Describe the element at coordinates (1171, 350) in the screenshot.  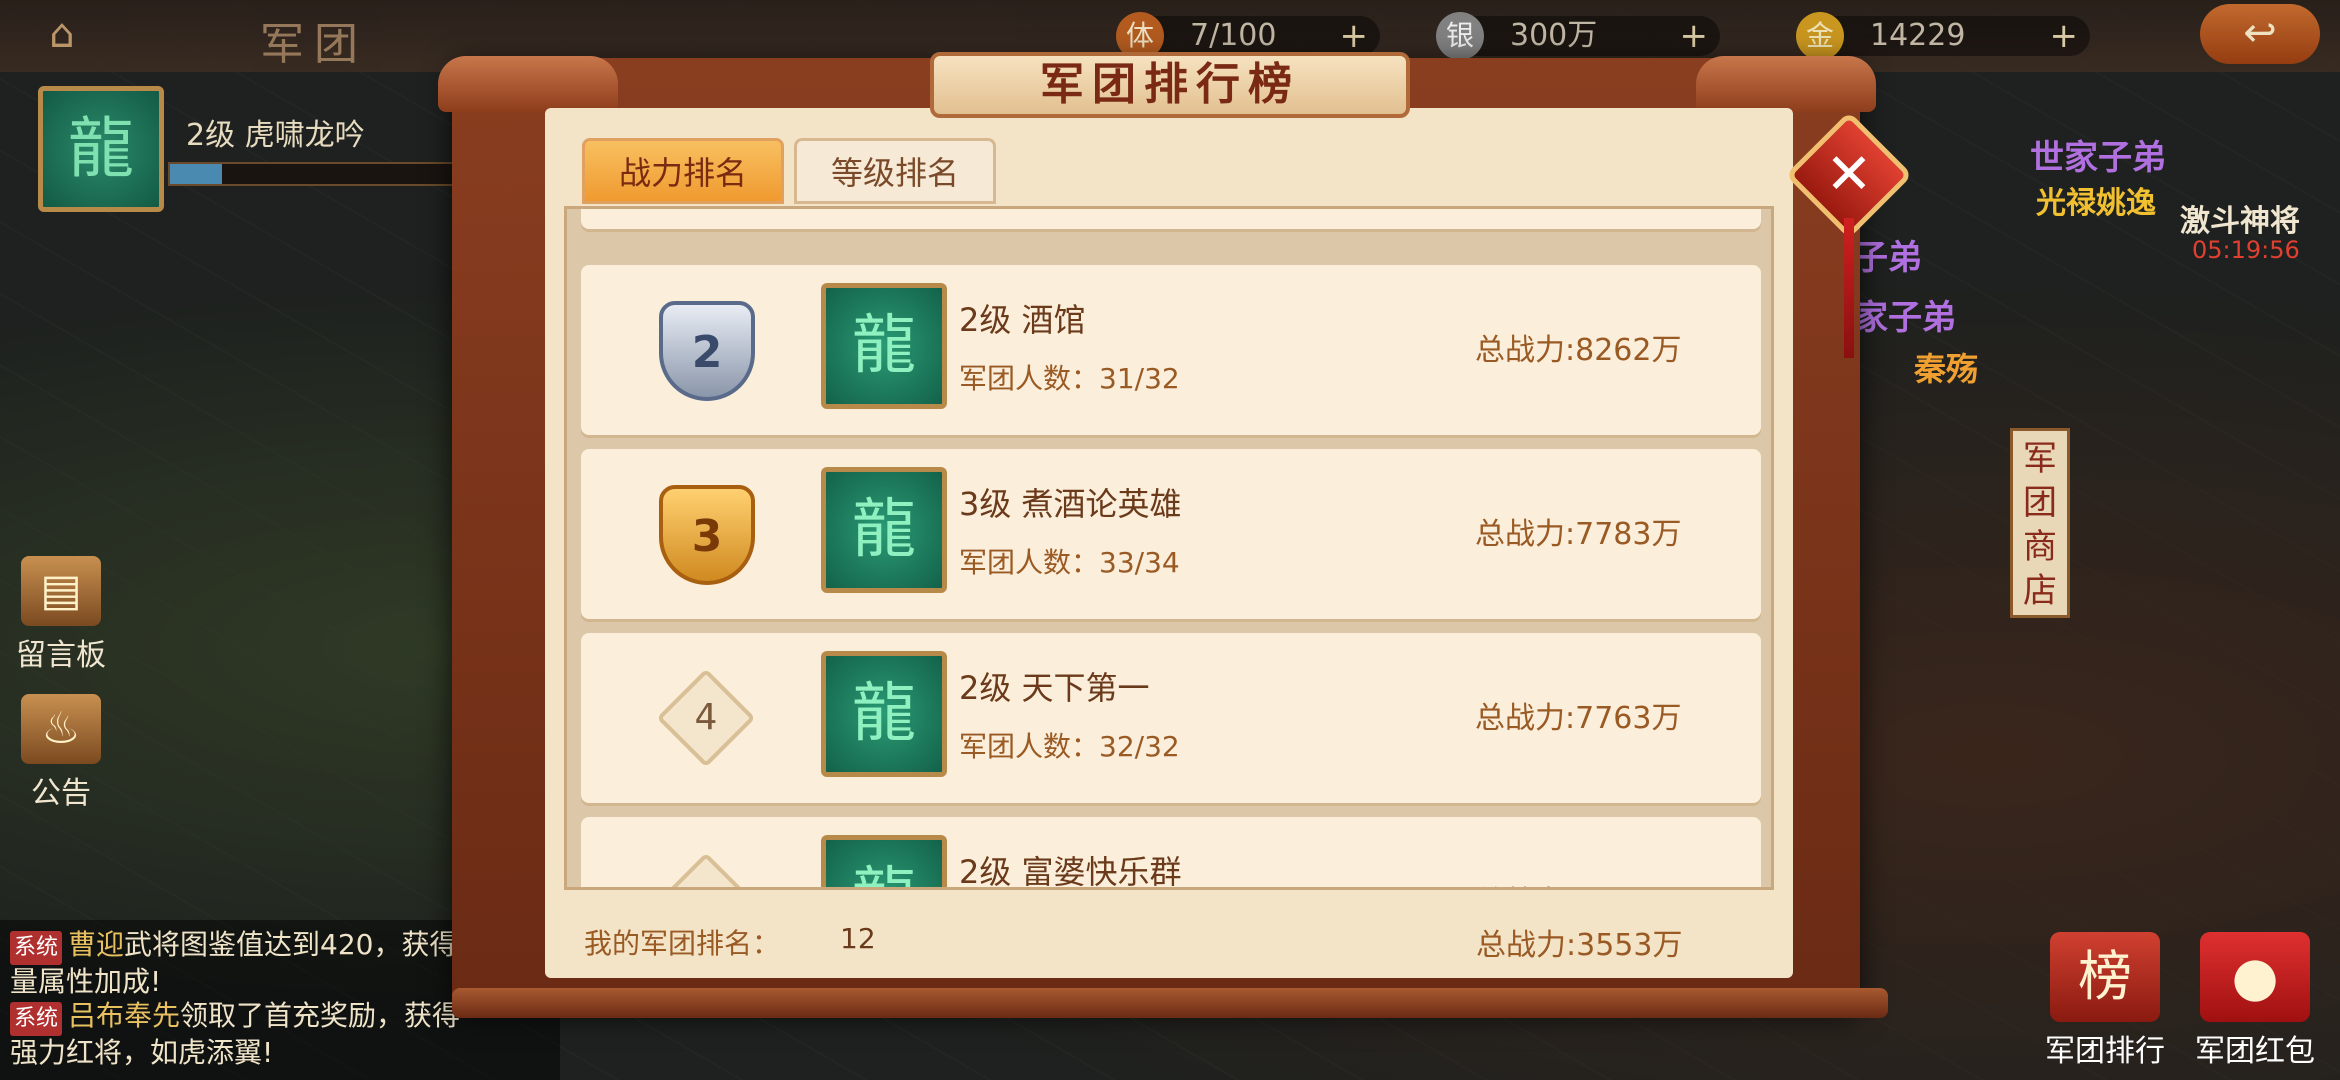
I see `list-item: 2 龍 2级 酒馆 军团人数：31/32 总战力:8262万` at that location.